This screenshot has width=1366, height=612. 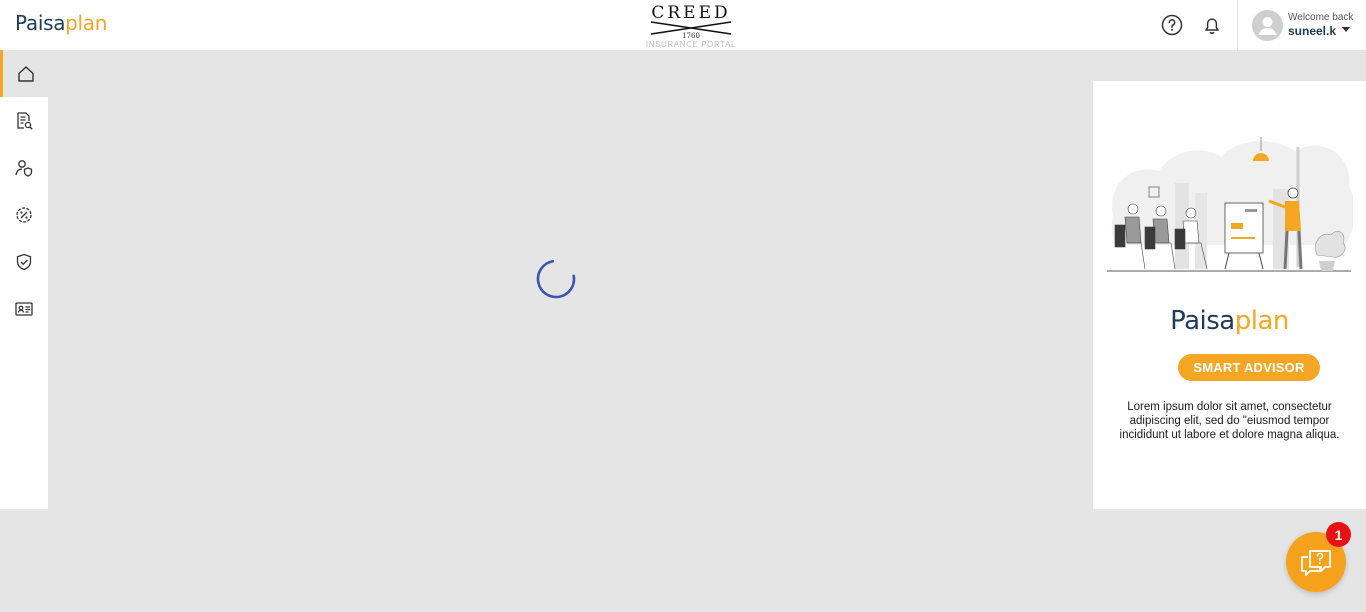 I want to click on creed-wordmark: CREED, so click(x=690, y=13).